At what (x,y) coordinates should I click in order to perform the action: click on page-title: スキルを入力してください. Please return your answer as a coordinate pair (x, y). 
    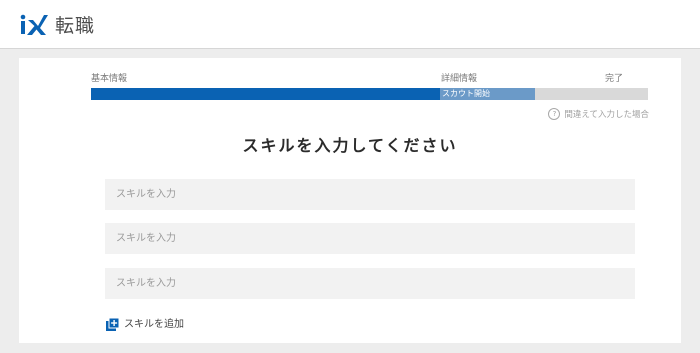
    Looking at the image, I should click on (350, 145).